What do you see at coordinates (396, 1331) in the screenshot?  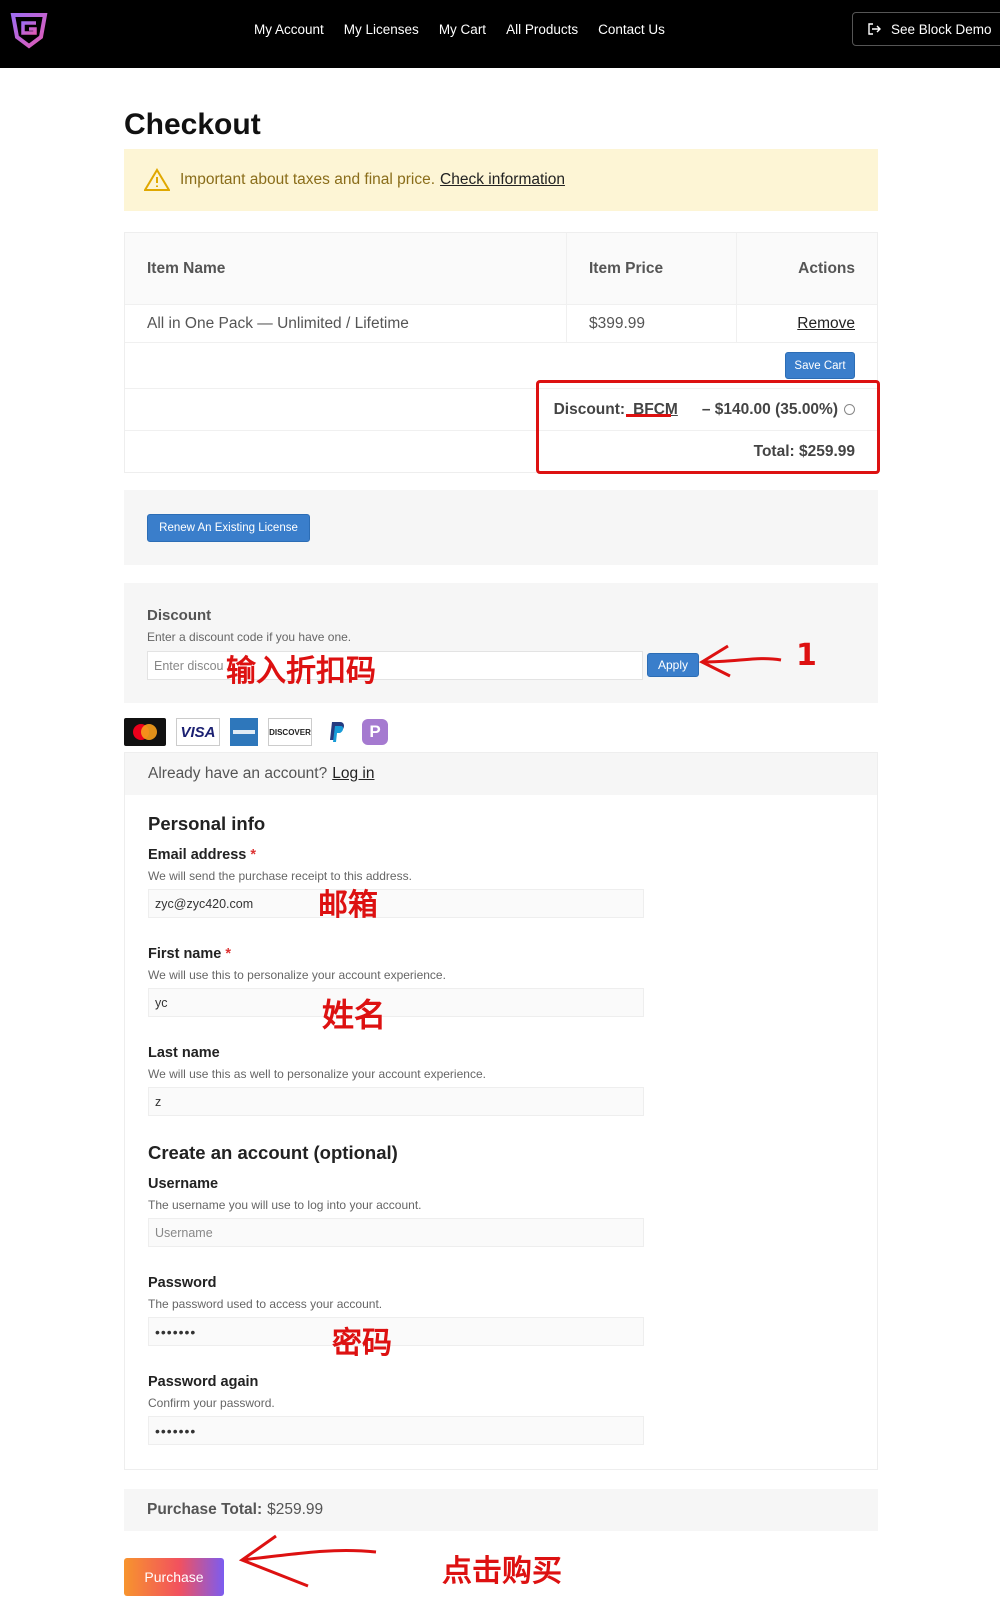 I see `password-field: •••••••` at bounding box center [396, 1331].